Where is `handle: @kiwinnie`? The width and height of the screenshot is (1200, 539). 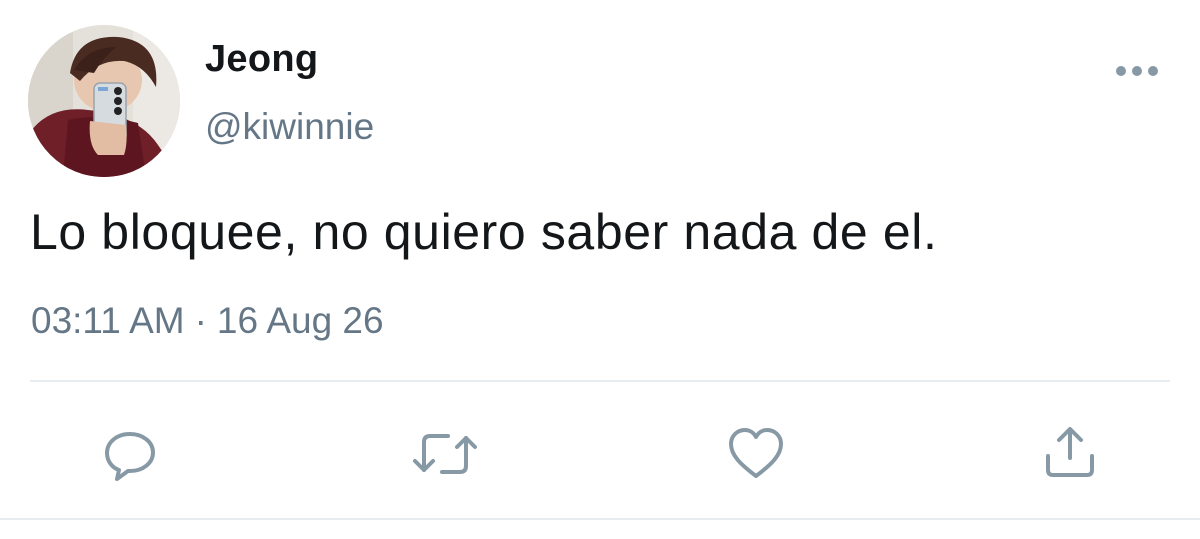 handle: @kiwinnie is located at coordinates (289, 127).